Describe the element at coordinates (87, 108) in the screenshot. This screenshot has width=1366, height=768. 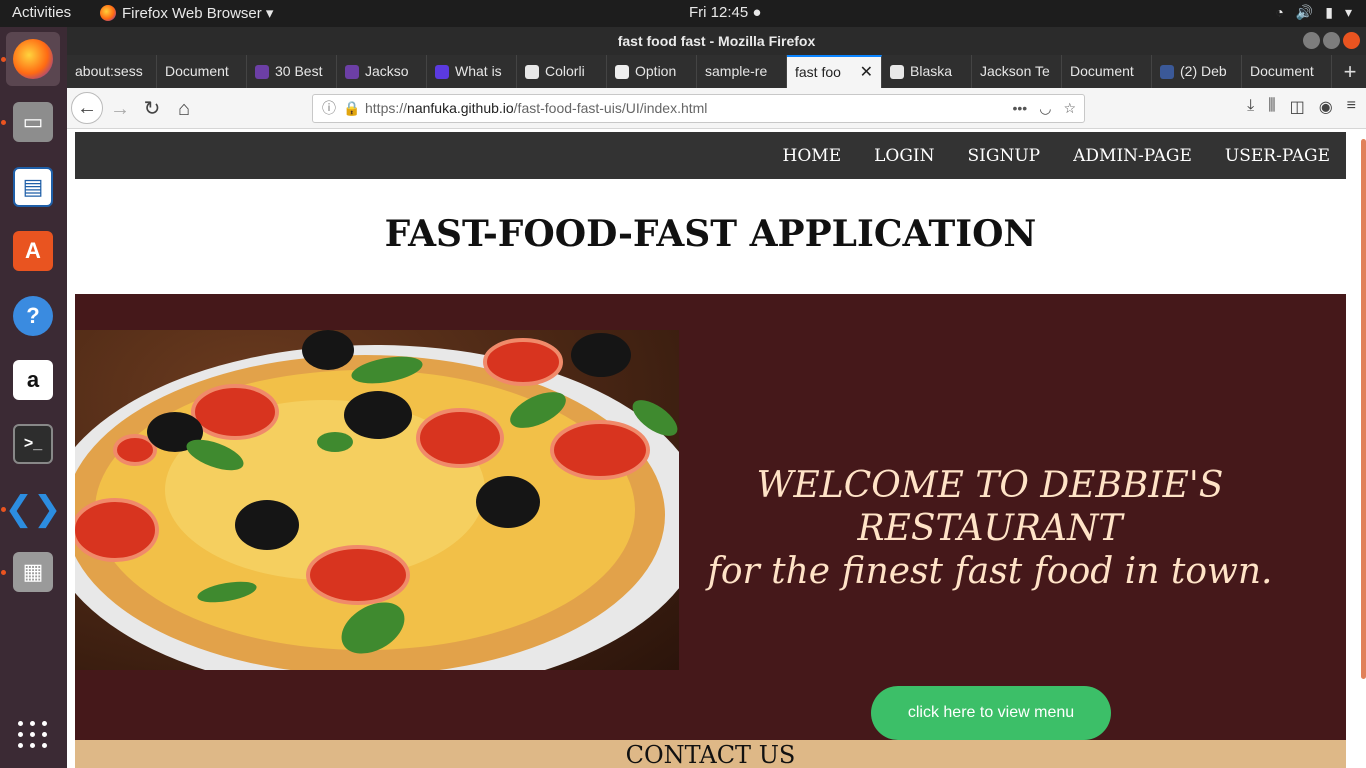
I see `back-button: ←` at that location.